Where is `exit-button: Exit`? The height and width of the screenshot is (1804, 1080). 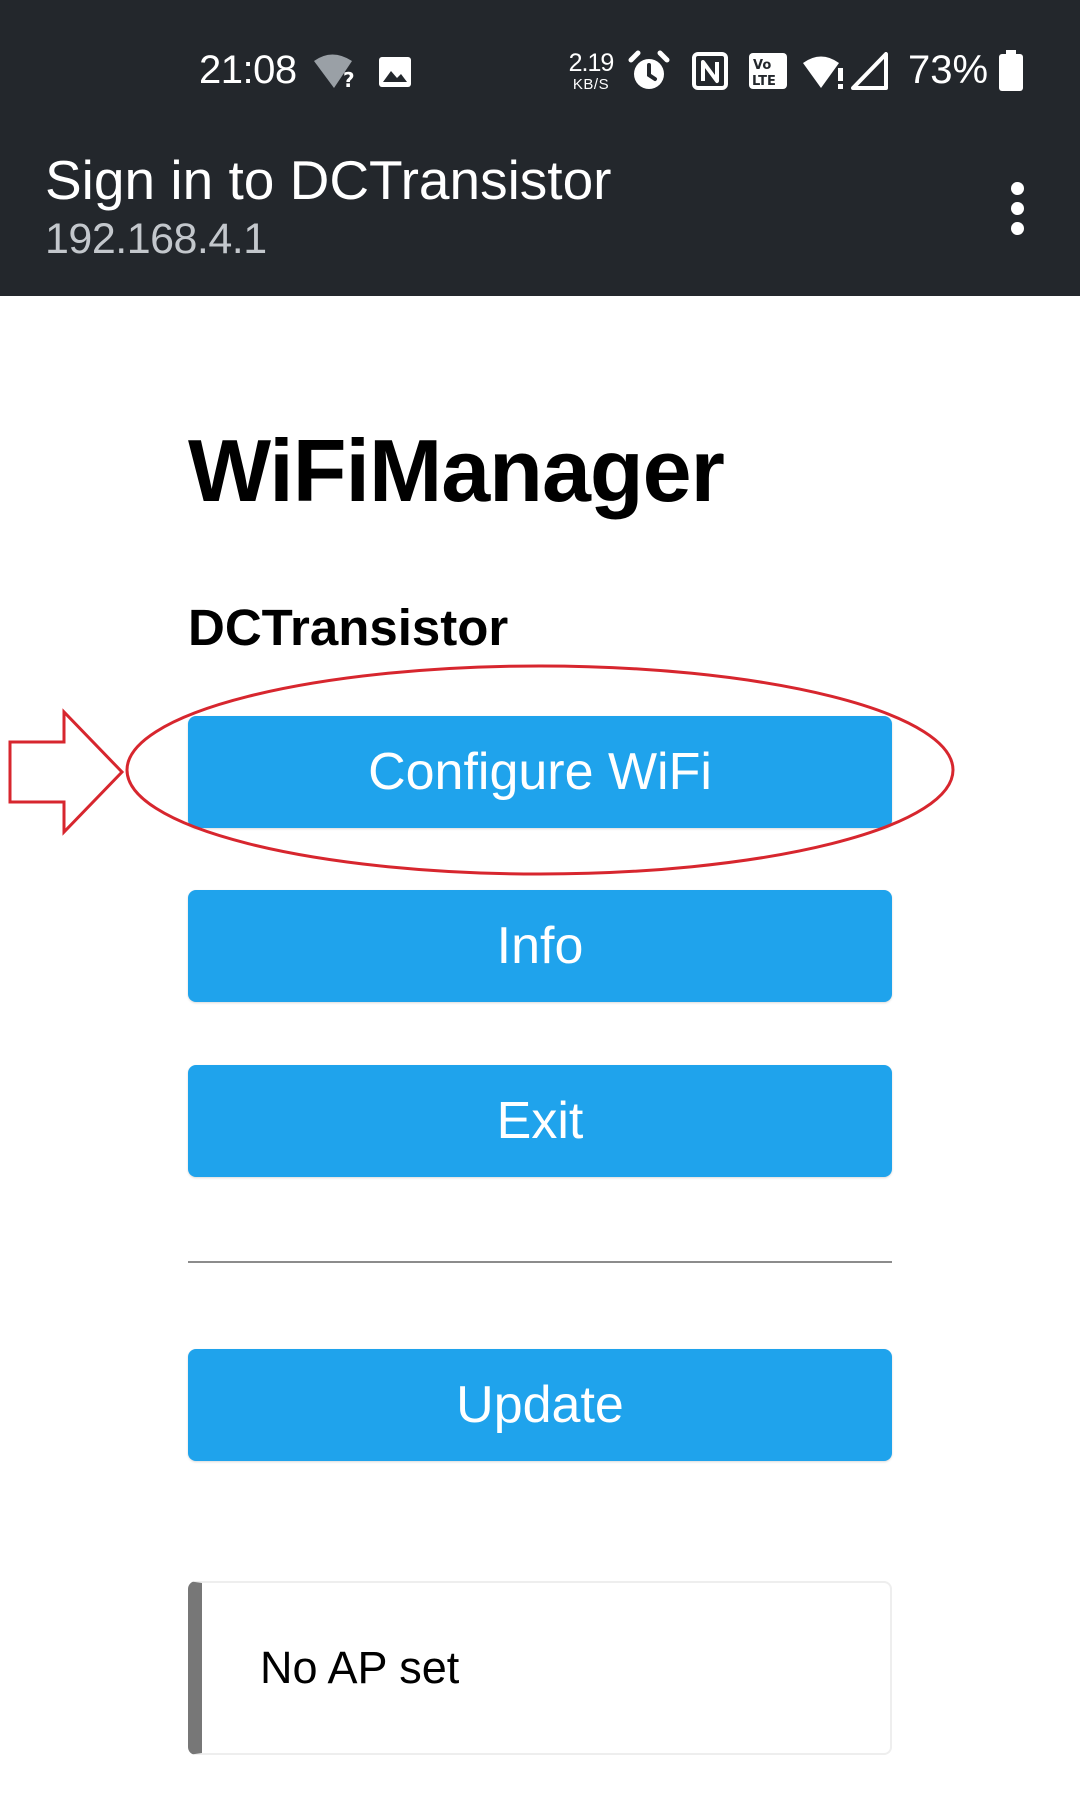 exit-button: Exit is located at coordinates (540, 1121).